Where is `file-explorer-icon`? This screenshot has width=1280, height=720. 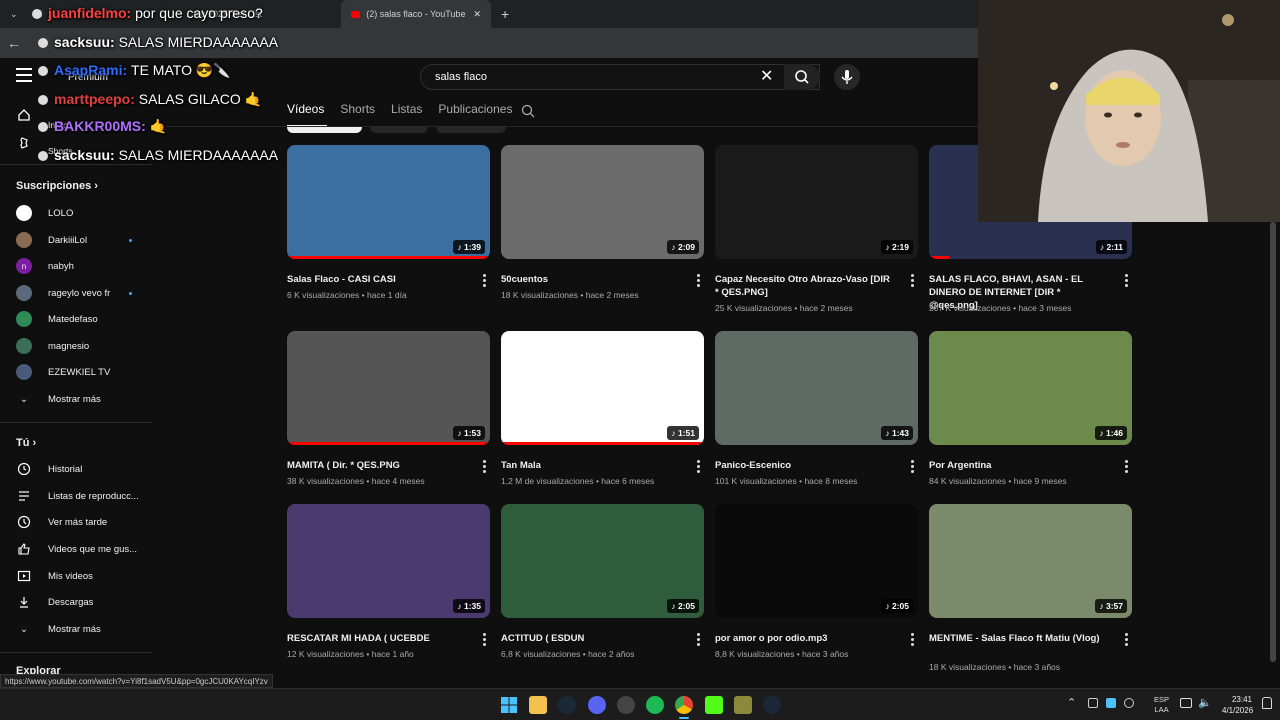 file-explorer-icon is located at coordinates (538, 705).